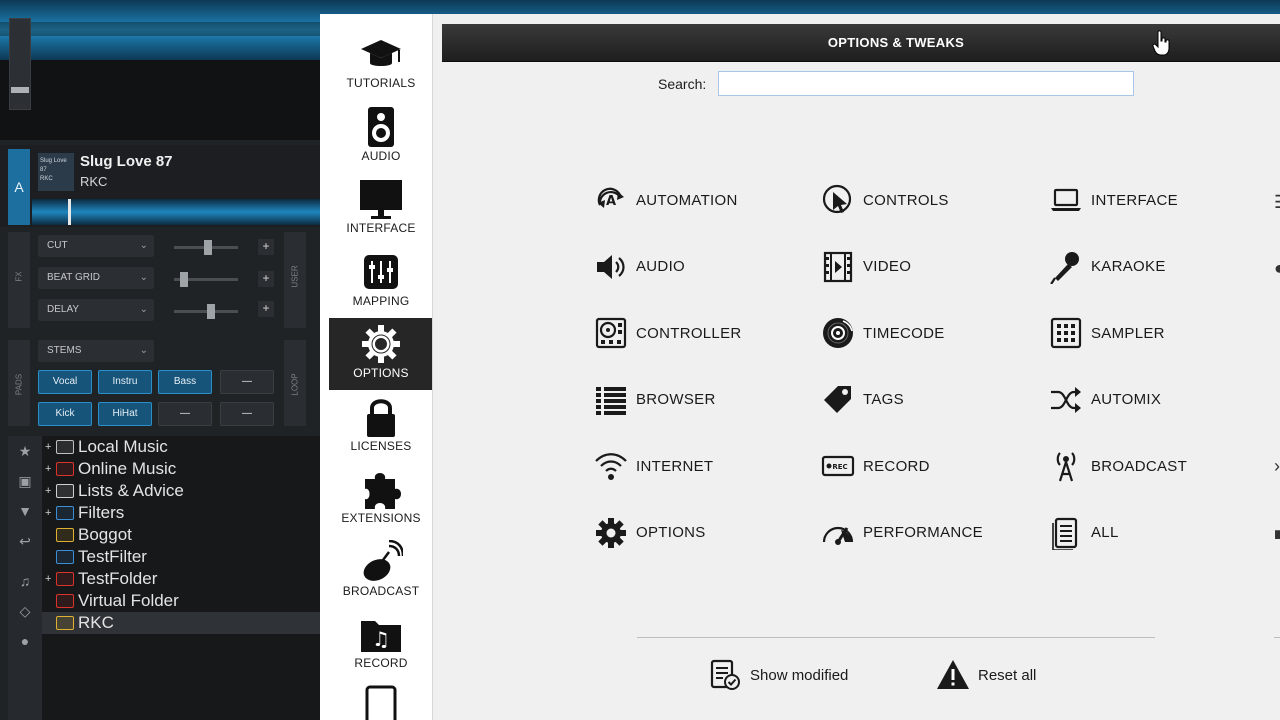 This screenshot has width=1280, height=720. What do you see at coordinates (838, 333) in the screenshot?
I see `vinyl-icon` at bounding box center [838, 333].